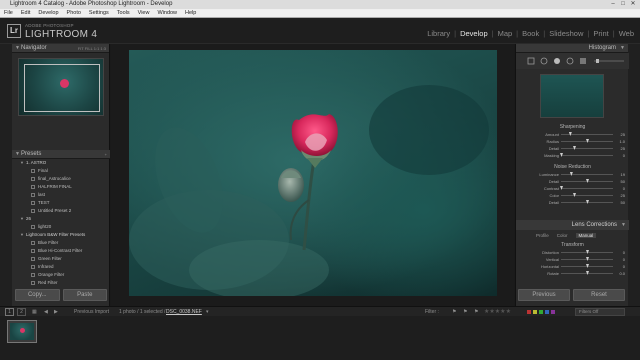 The height and width of the screenshot is (360, 640). What do you see at coordinates (6, 175) in the screenshot?
I see `left-panel-toggle` at bounding box center [6, 175].